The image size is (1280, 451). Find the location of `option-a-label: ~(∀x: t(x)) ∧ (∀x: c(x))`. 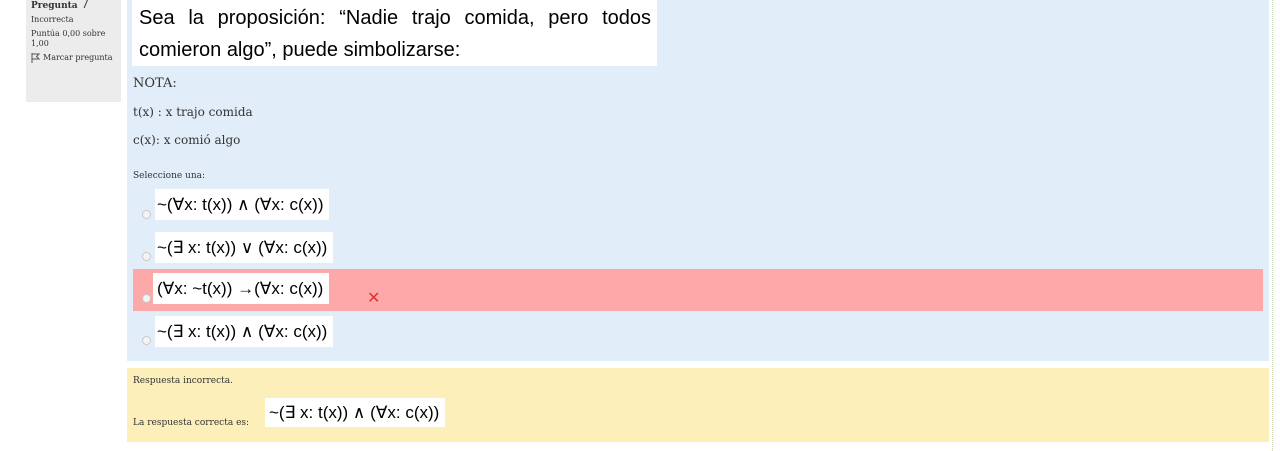

option-a-label: ~(∀x: t(x)) ∧ (∀x: c(x)) is located at coordinates (242, 204).